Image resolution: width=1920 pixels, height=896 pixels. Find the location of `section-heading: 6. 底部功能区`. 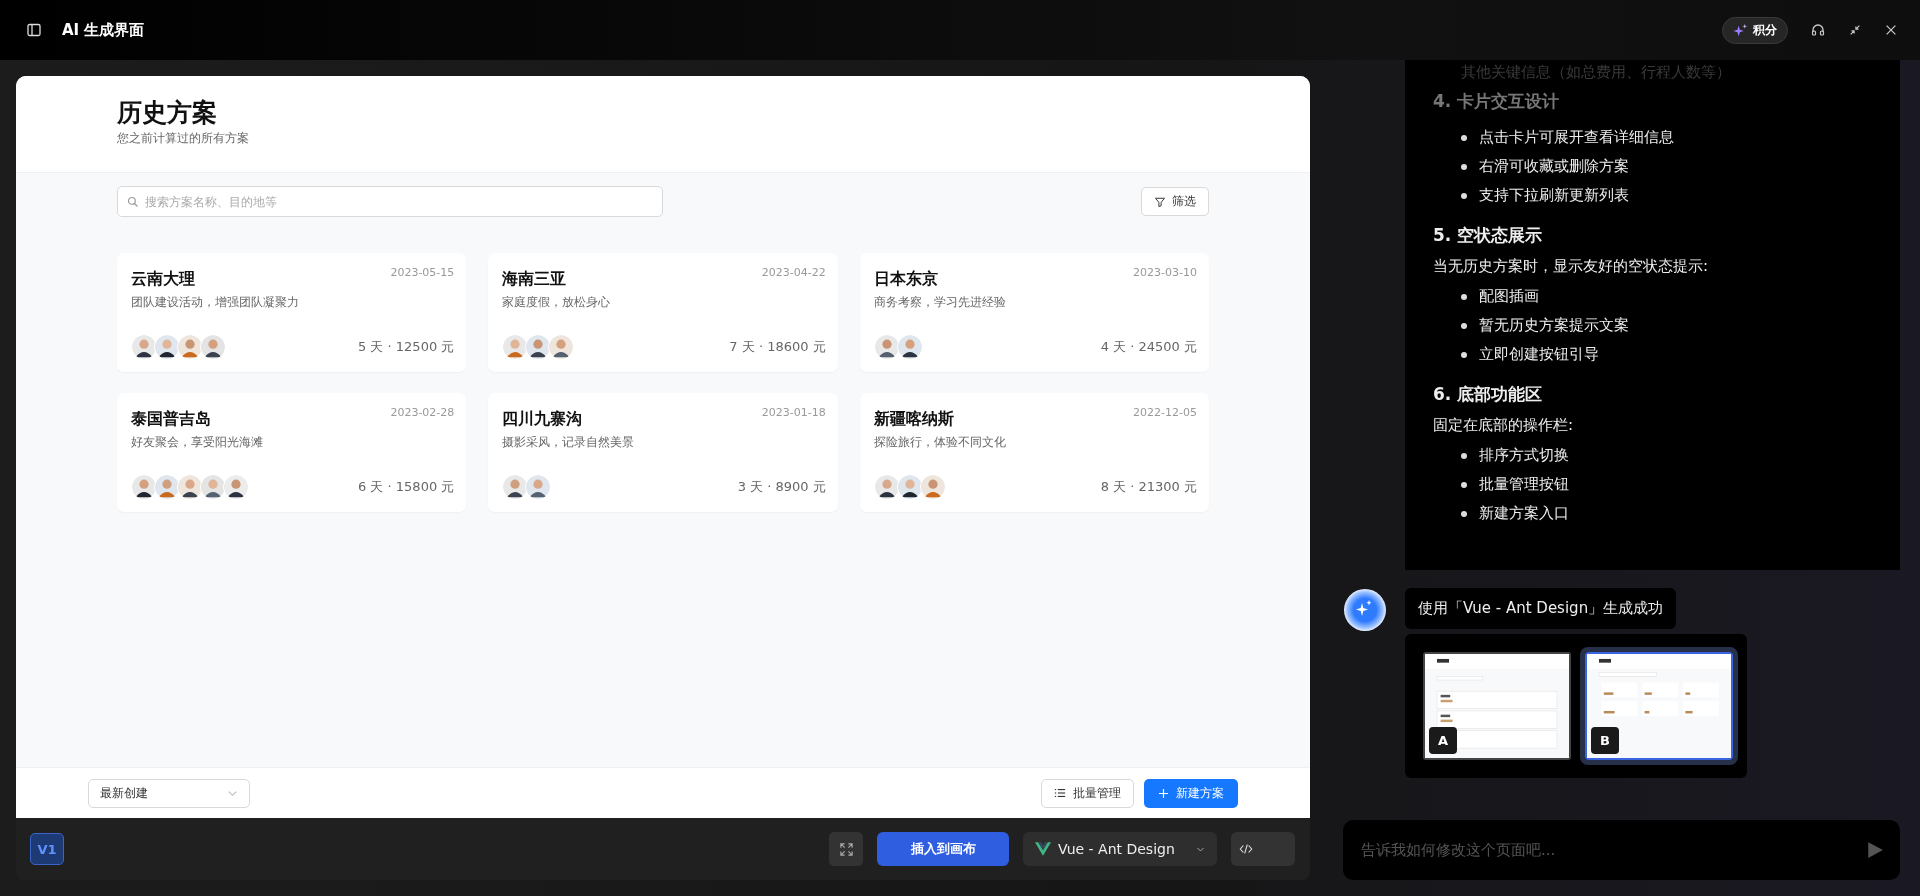

section-heading: 6. 底部功能区 is located at coordinates (1488, 394).